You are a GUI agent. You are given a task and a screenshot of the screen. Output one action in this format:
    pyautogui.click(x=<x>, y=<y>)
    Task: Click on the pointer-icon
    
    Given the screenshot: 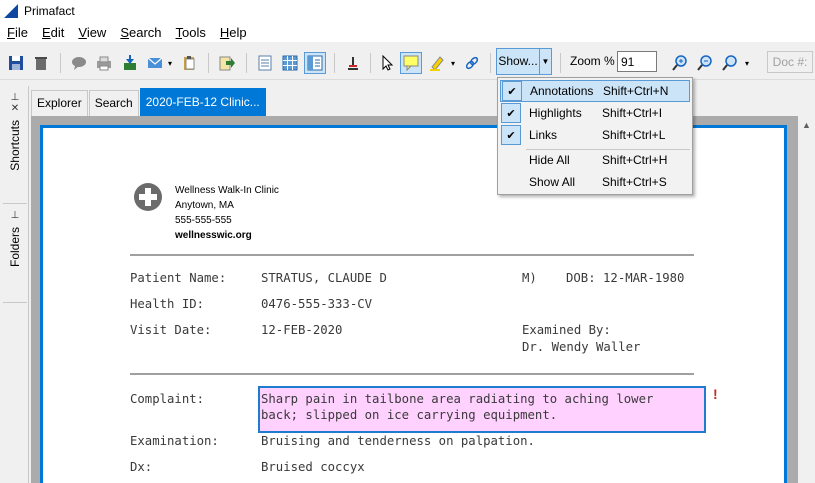 What is the action you would take?
    pyautogui.click(x=387, y=63)
    